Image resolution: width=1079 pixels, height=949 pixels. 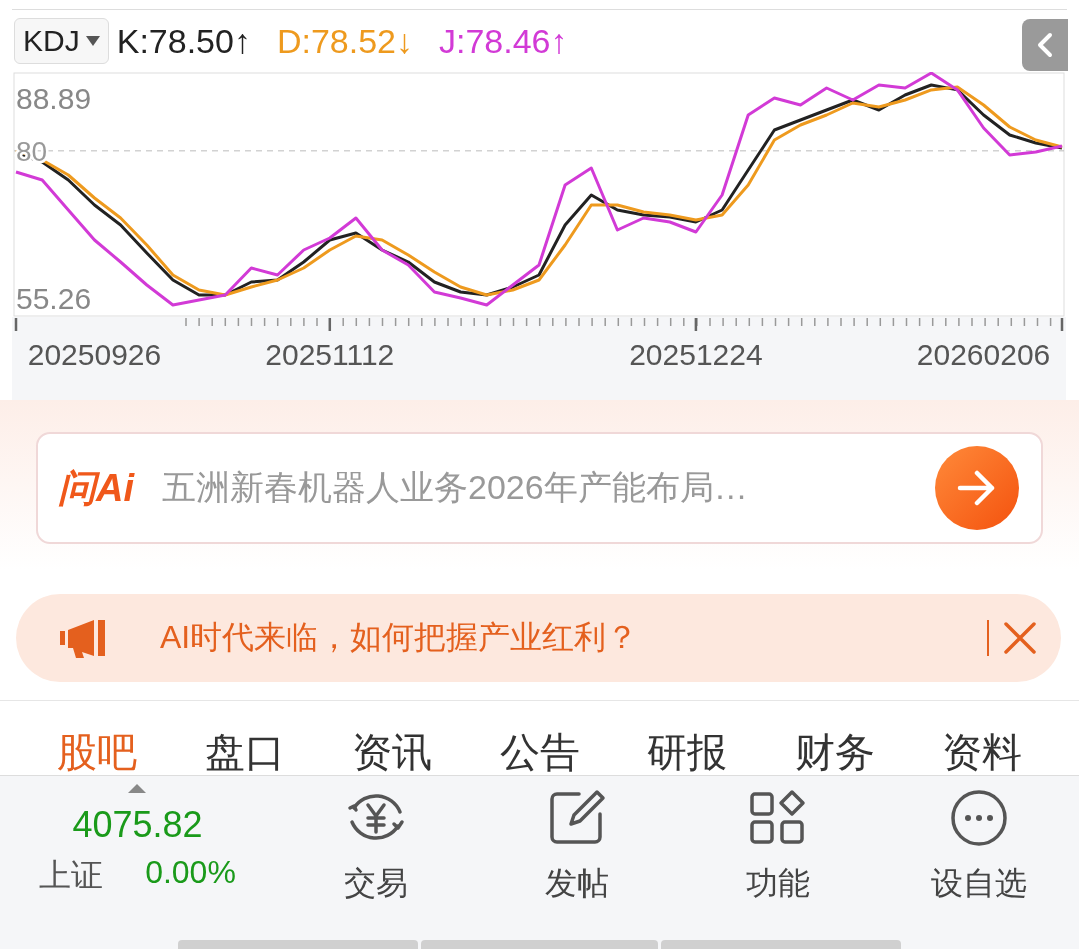 I want to click on caret-icon, so click(x=92, y=41).